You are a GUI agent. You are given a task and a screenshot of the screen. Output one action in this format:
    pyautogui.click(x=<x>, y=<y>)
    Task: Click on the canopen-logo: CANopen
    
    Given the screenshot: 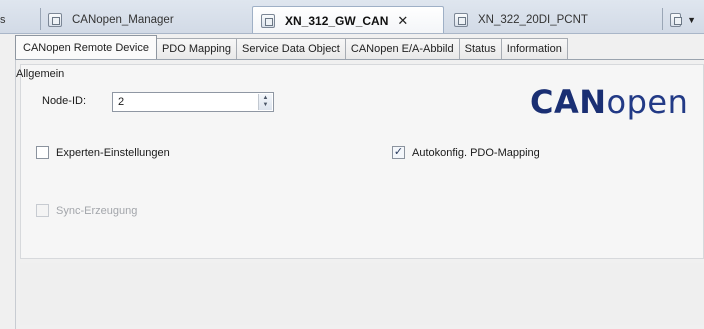 What is the action you would take?
    pyautogui.click(x=609, y=102)
    